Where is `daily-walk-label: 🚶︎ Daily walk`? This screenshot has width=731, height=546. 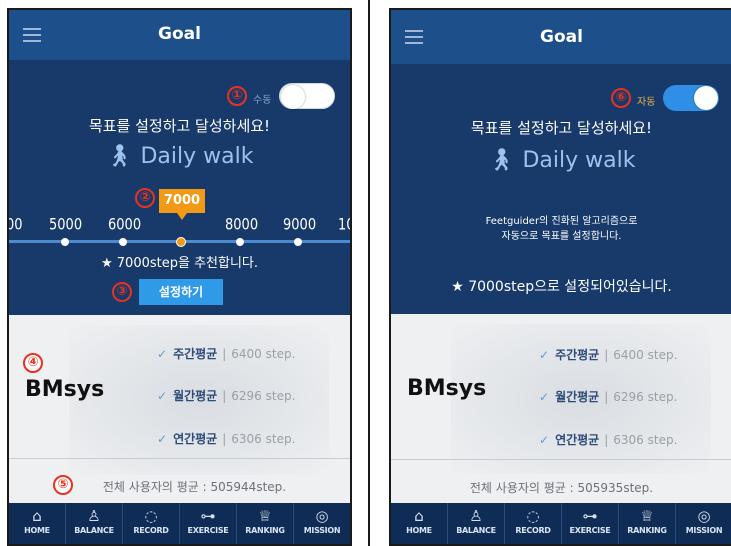 daily-walk-label: 🚶︎ Daily walk is located at coordinates (179, 156).